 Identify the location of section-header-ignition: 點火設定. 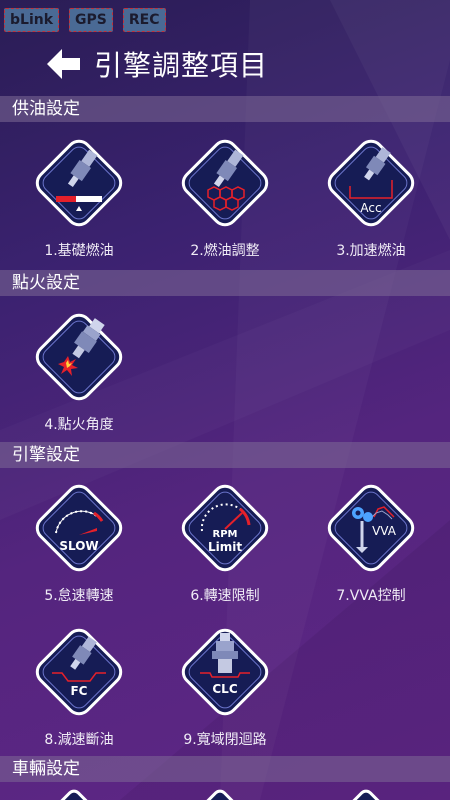
(225, 283).